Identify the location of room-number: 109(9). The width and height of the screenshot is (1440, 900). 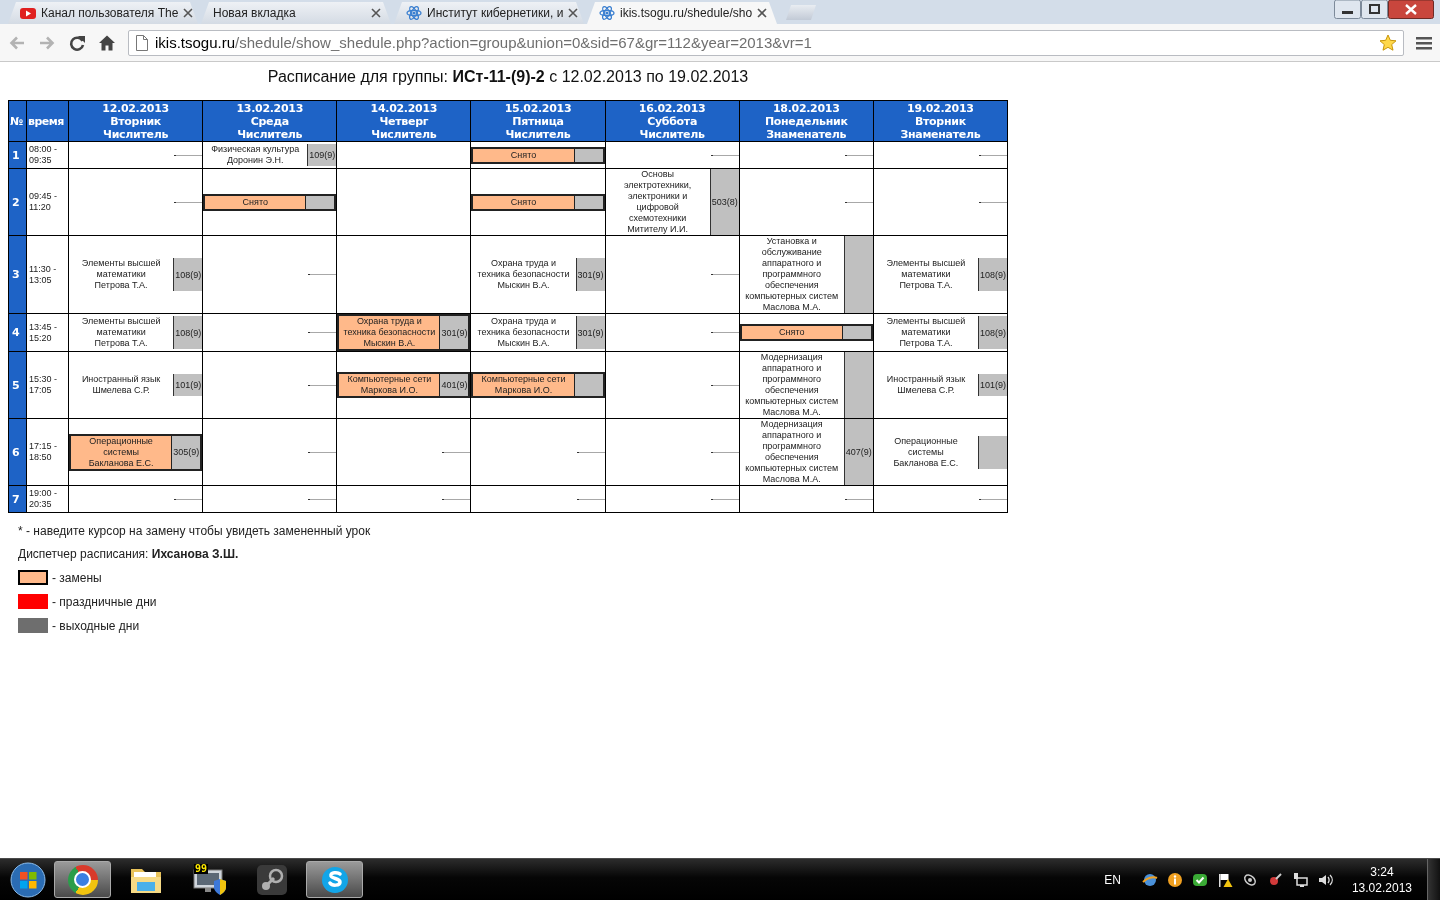
(322, 155).